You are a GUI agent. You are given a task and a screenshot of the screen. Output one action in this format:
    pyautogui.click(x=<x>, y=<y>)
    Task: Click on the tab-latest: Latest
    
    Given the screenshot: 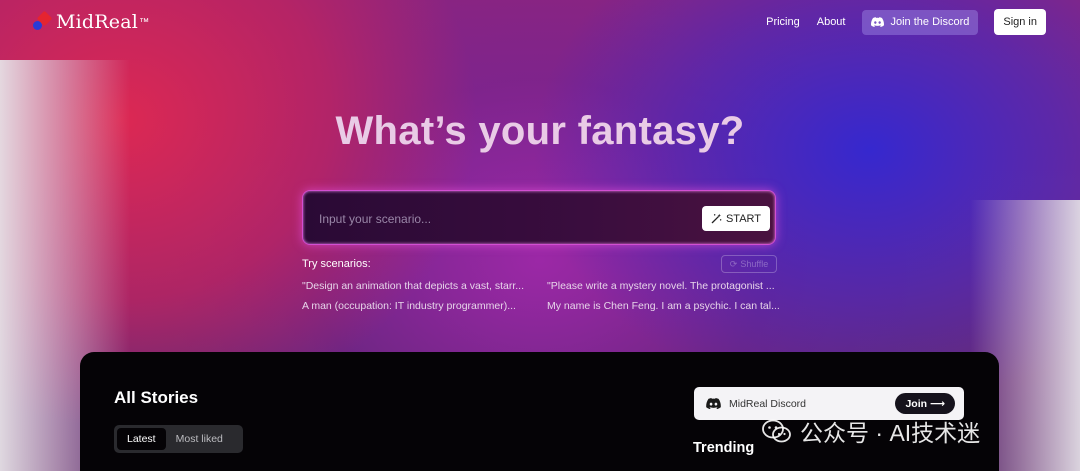 What is the action you would take?
    pyautogui.click(x=141, y=439)
    